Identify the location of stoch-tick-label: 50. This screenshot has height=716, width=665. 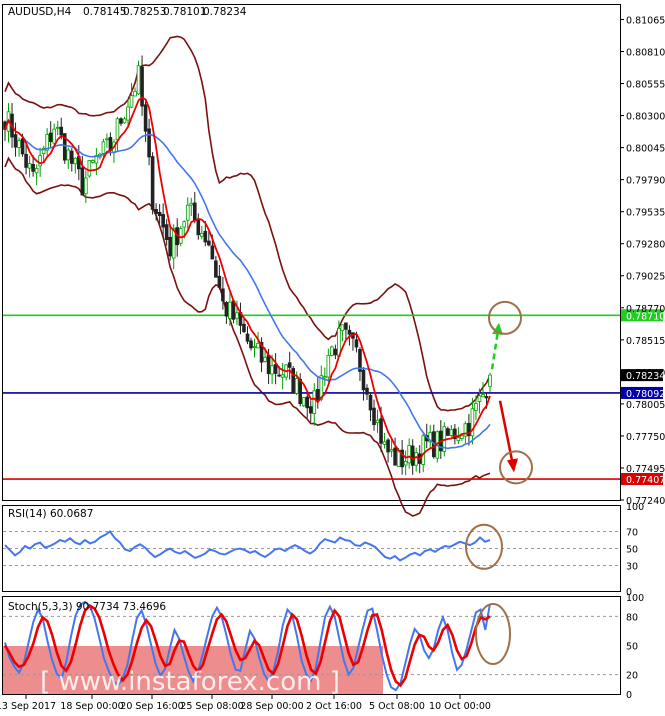
(632, 647).